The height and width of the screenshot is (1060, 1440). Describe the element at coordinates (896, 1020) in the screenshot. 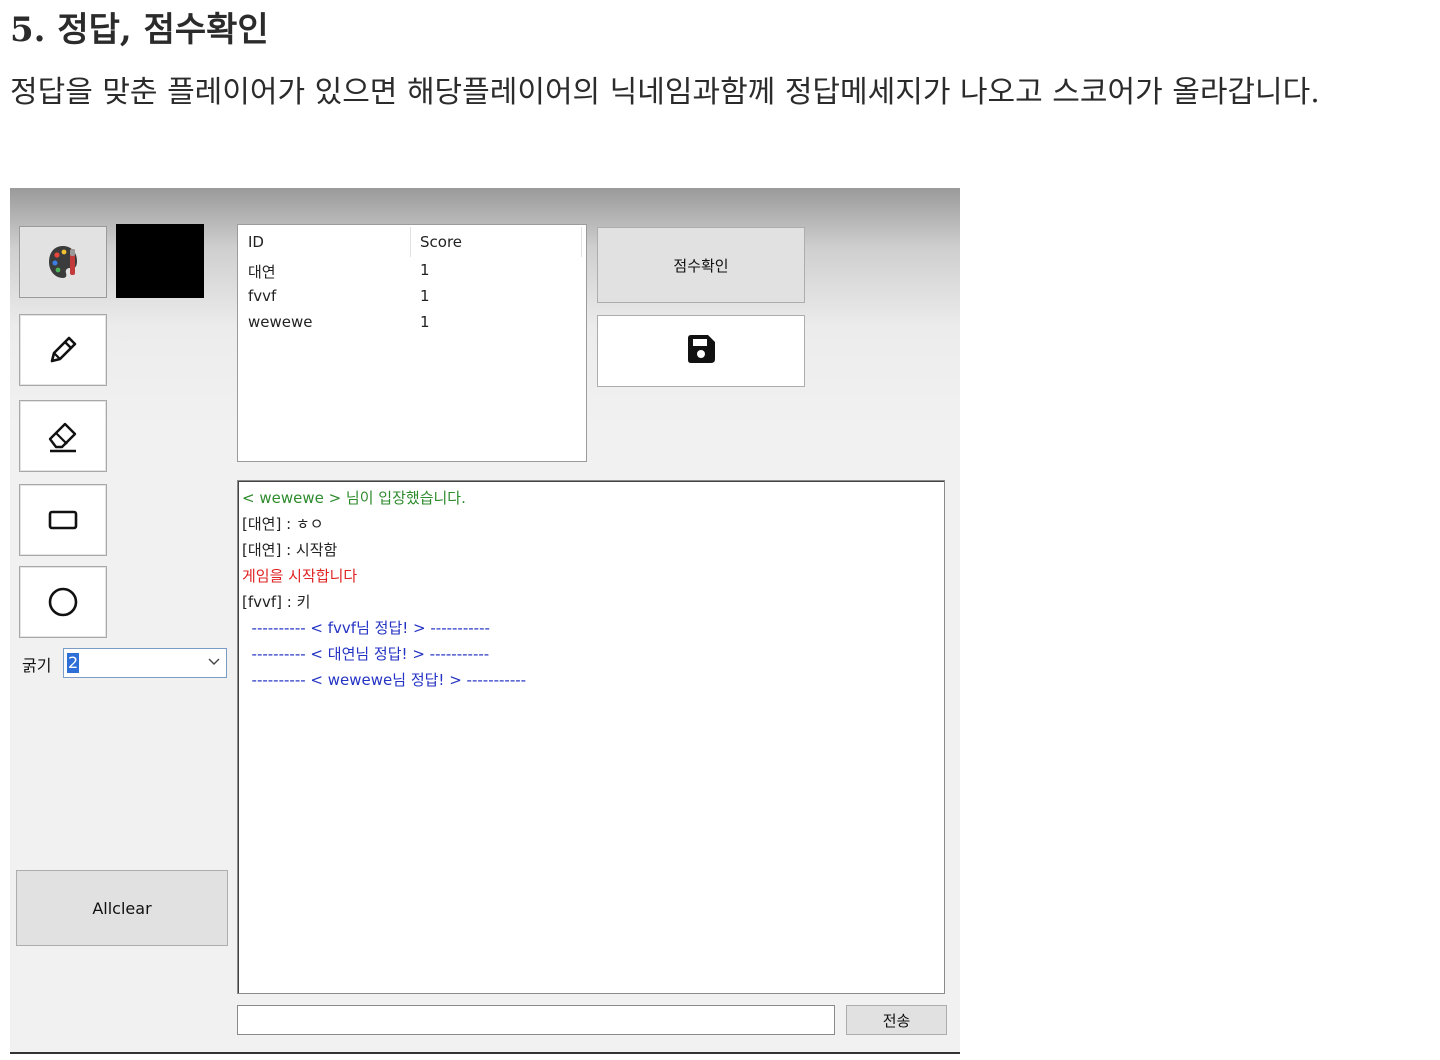

I see `send-button: 전송` at that location.